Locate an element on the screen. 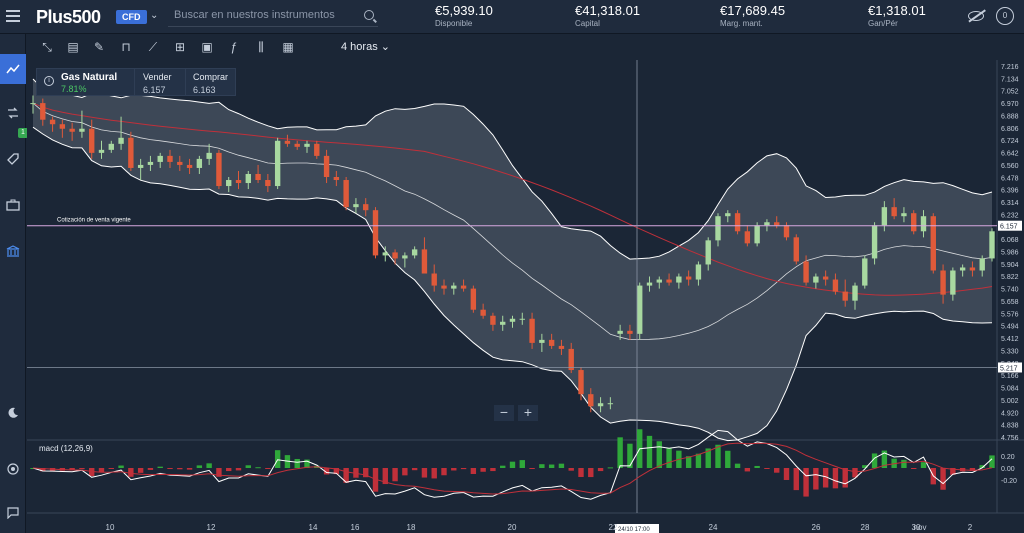  divider is located at coordinates (185, 82).